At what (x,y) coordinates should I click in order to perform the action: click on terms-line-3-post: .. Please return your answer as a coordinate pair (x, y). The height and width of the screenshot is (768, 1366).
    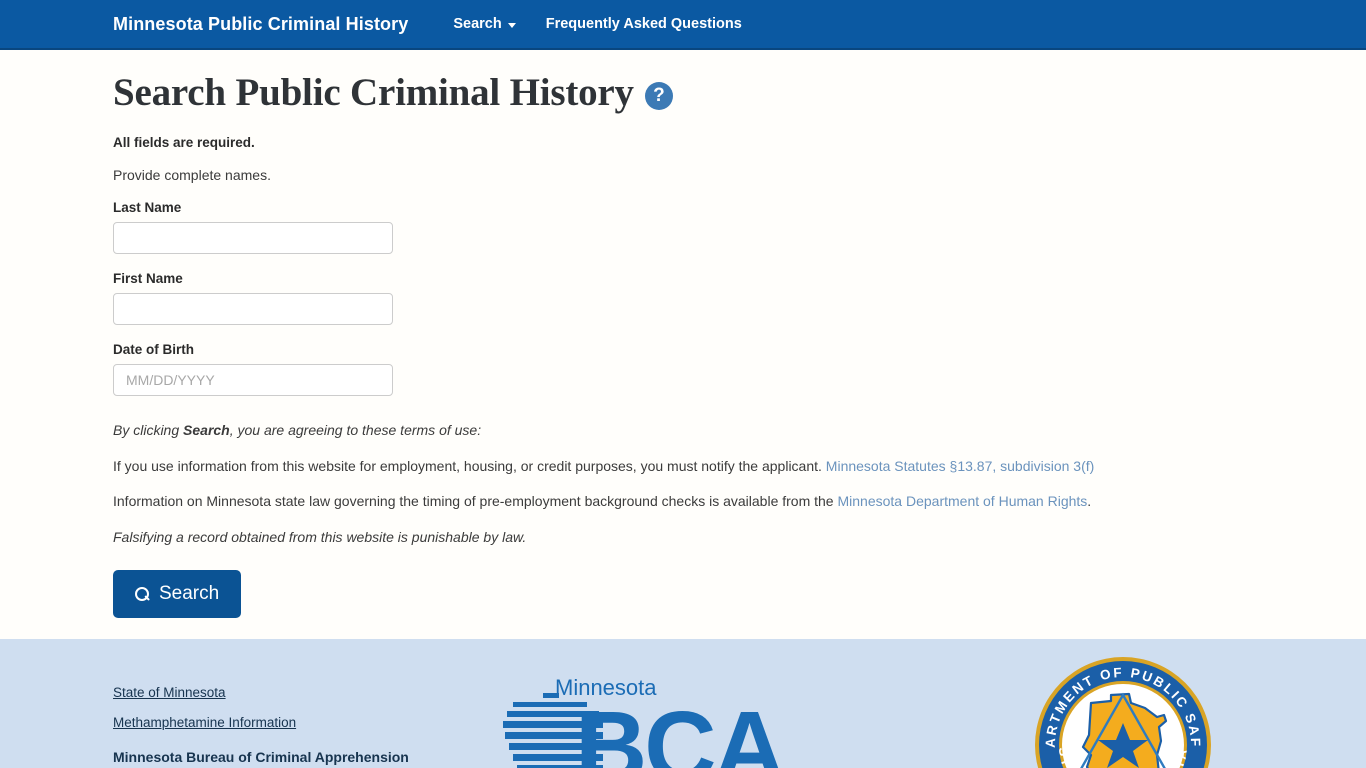
    Looking at the image, I should click on (1089, 501).